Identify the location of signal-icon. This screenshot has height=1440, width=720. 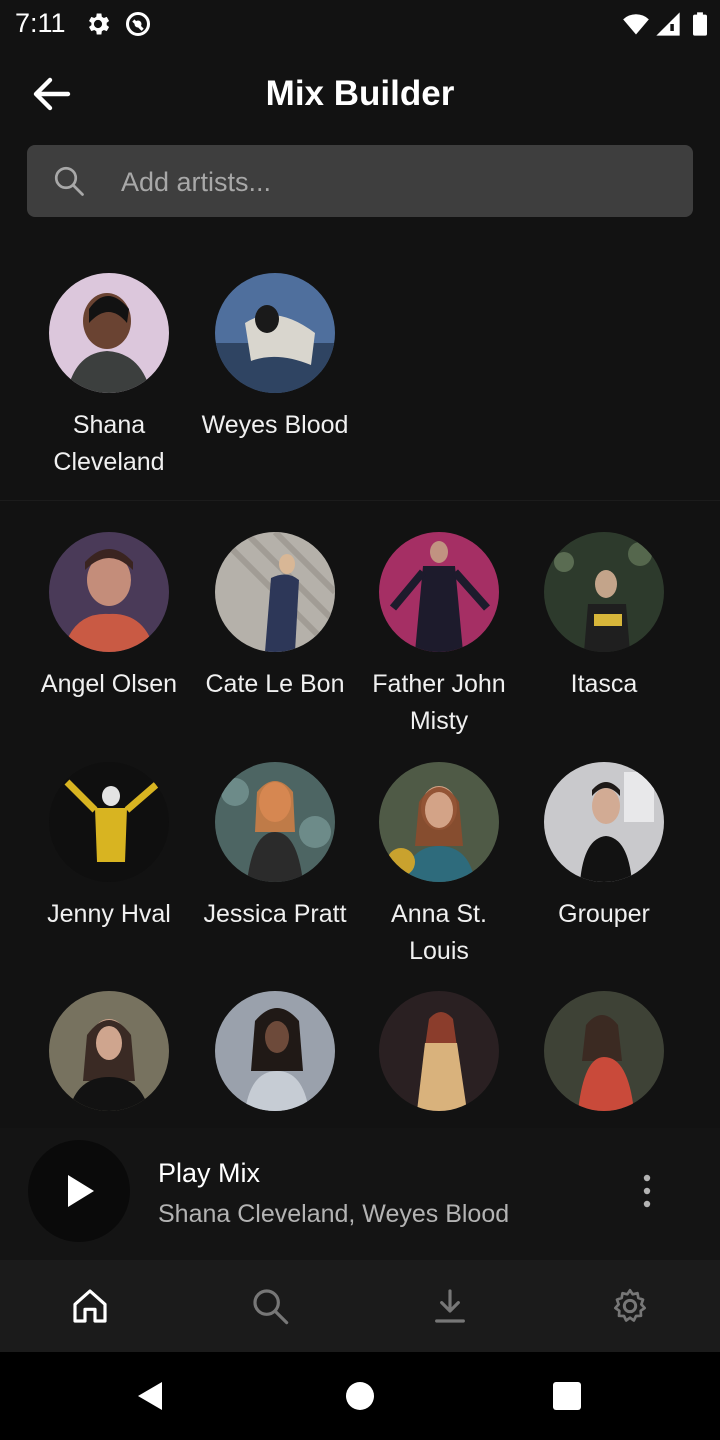
(668, 24).